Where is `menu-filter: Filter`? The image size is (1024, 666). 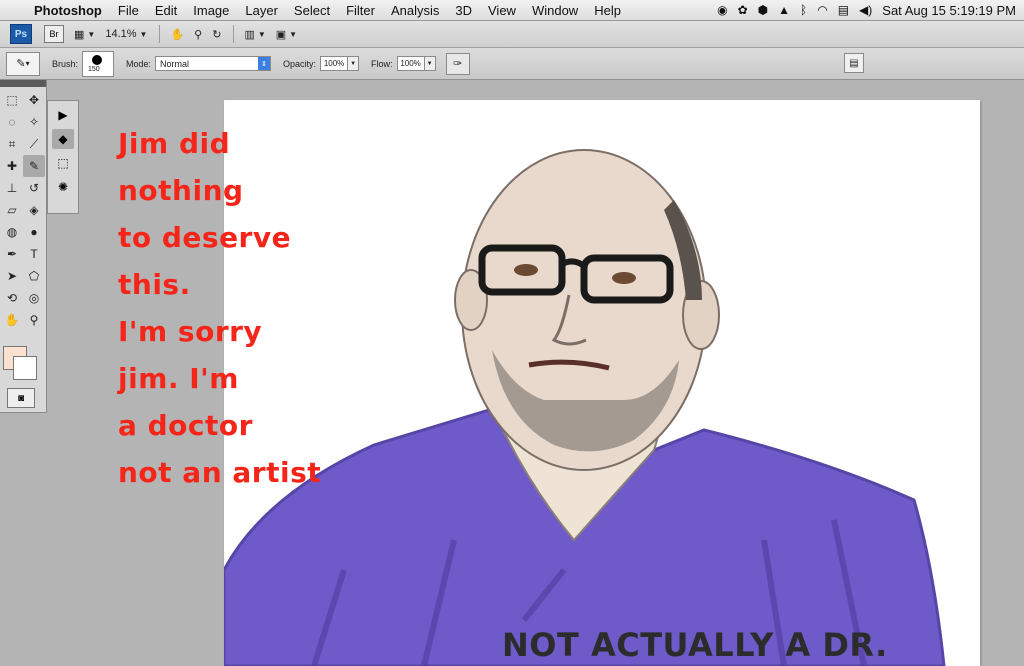
menu-filter: Filter is located at coordinates (360, 10).